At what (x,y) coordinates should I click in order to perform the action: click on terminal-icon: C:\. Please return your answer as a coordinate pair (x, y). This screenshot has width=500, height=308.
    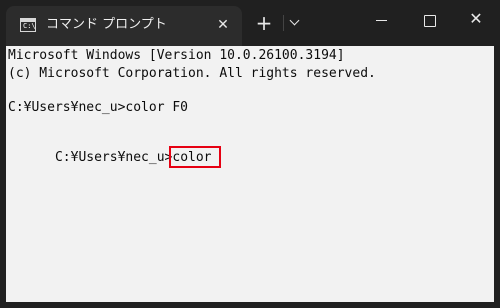
    Looking at the image, I should click on (28, 25).